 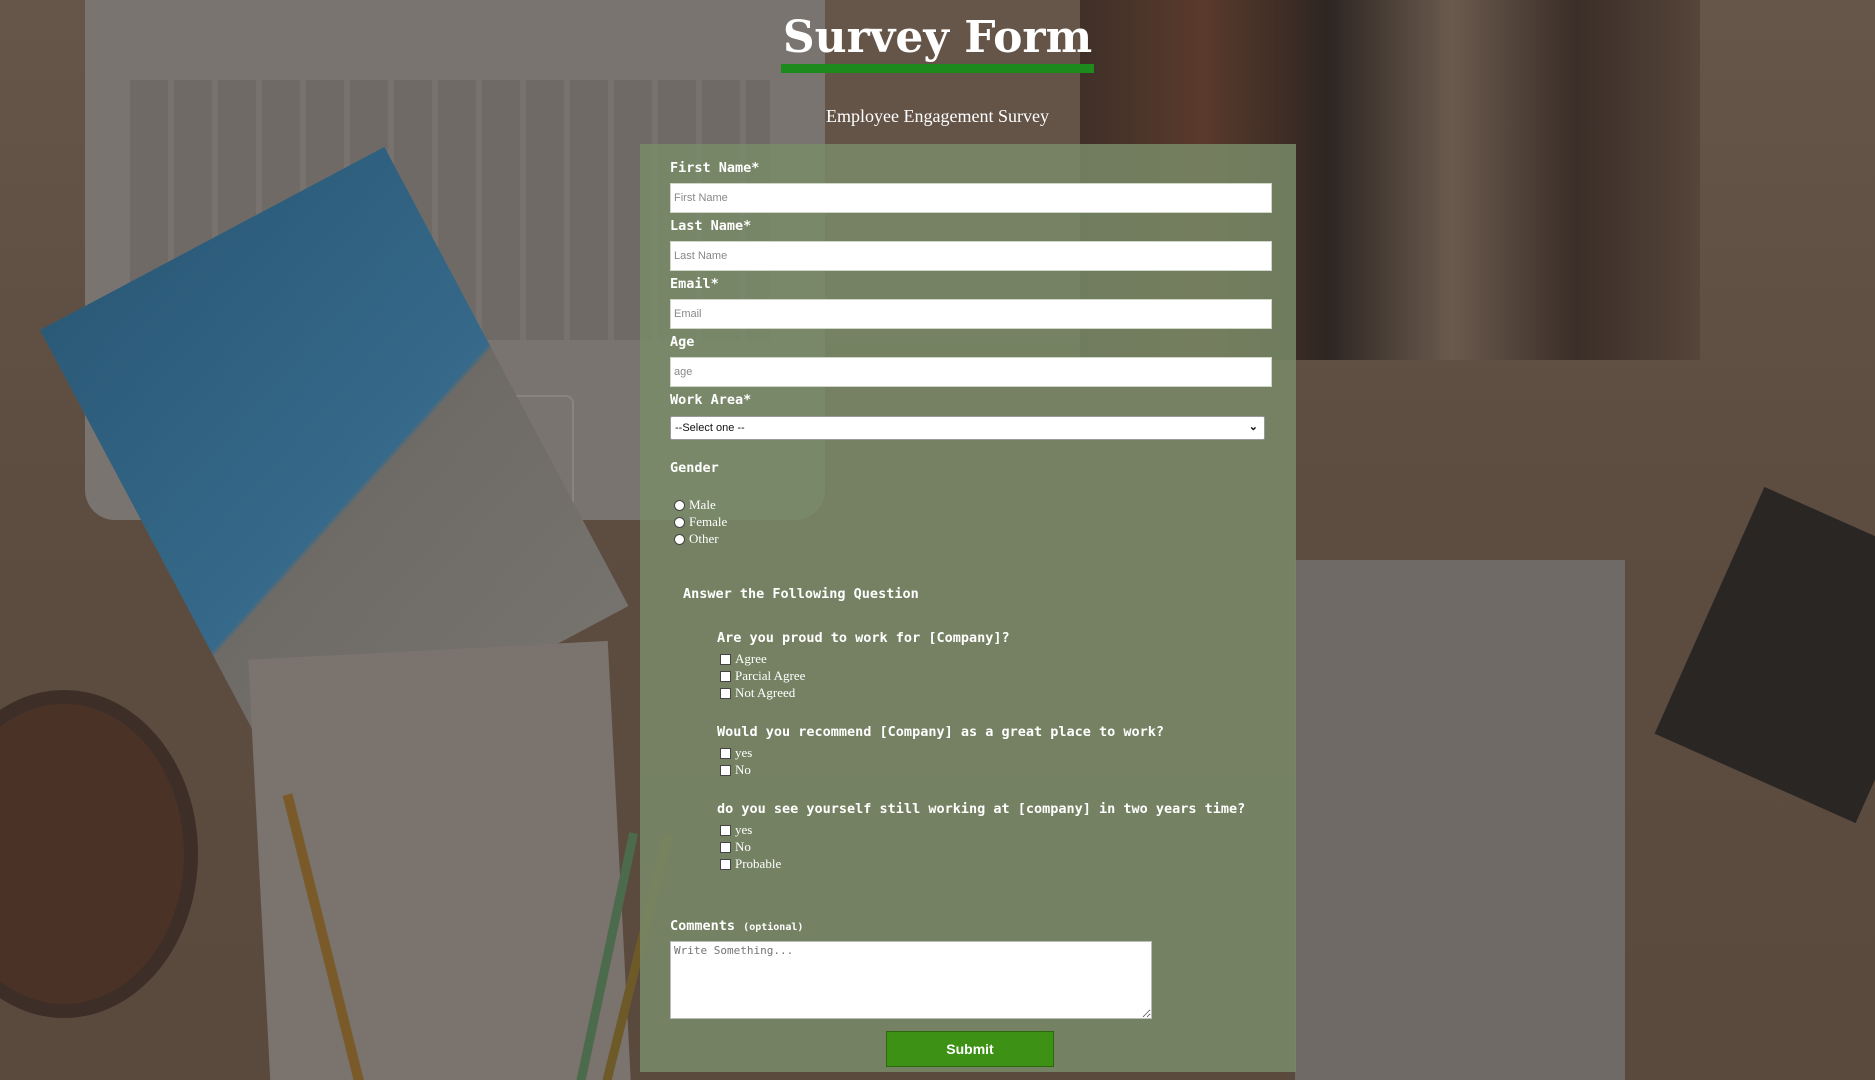 What do you see at coordinates (1764, 655) in the screenshot?
I see `background-tablet` at bounding box center [1764, 655].